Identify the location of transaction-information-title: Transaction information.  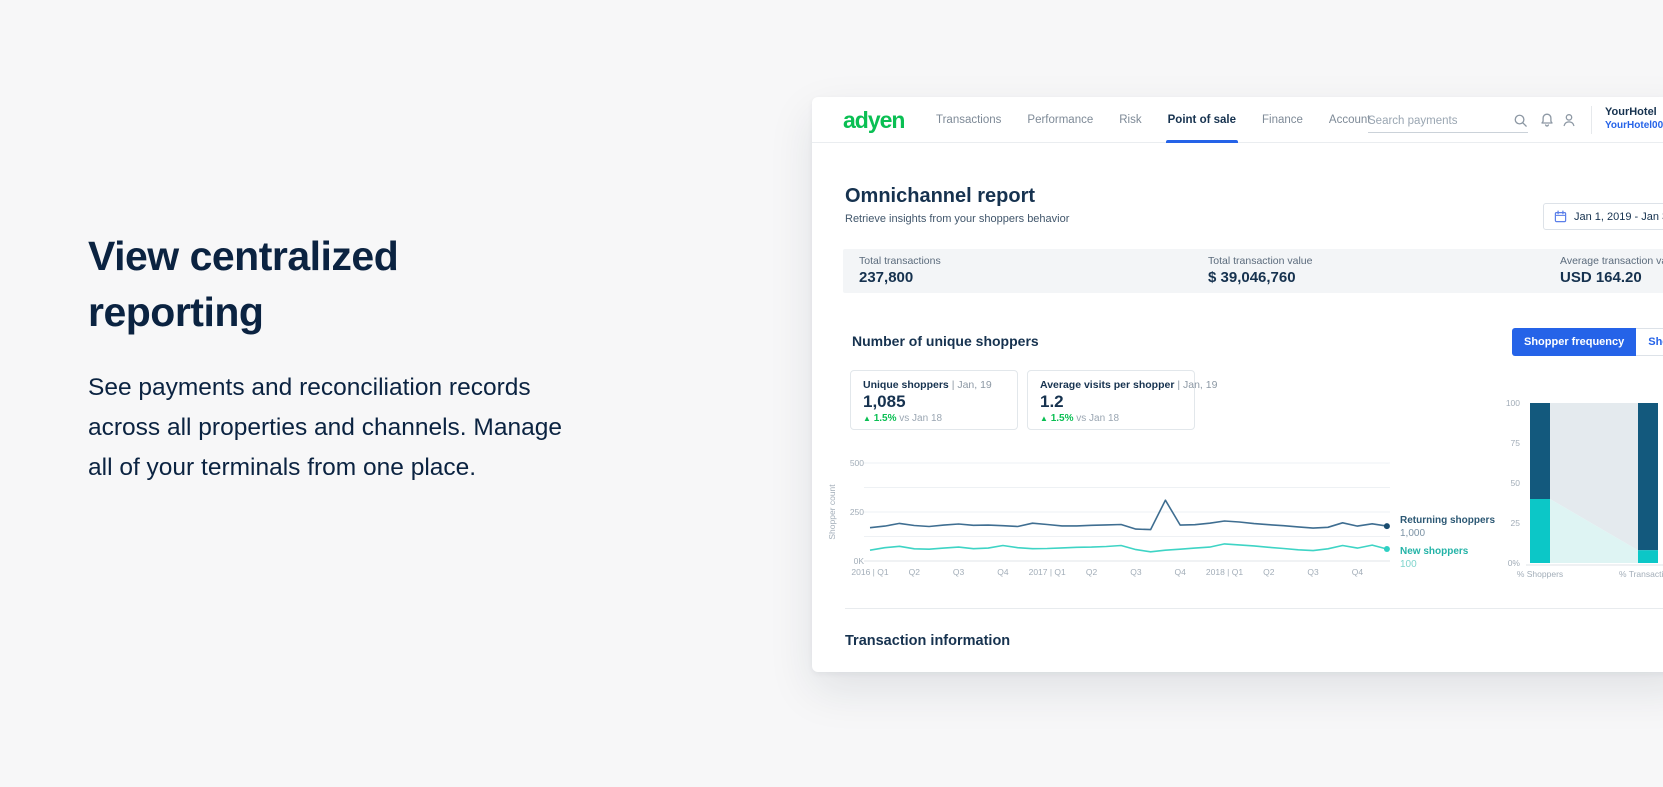
(928, 641).